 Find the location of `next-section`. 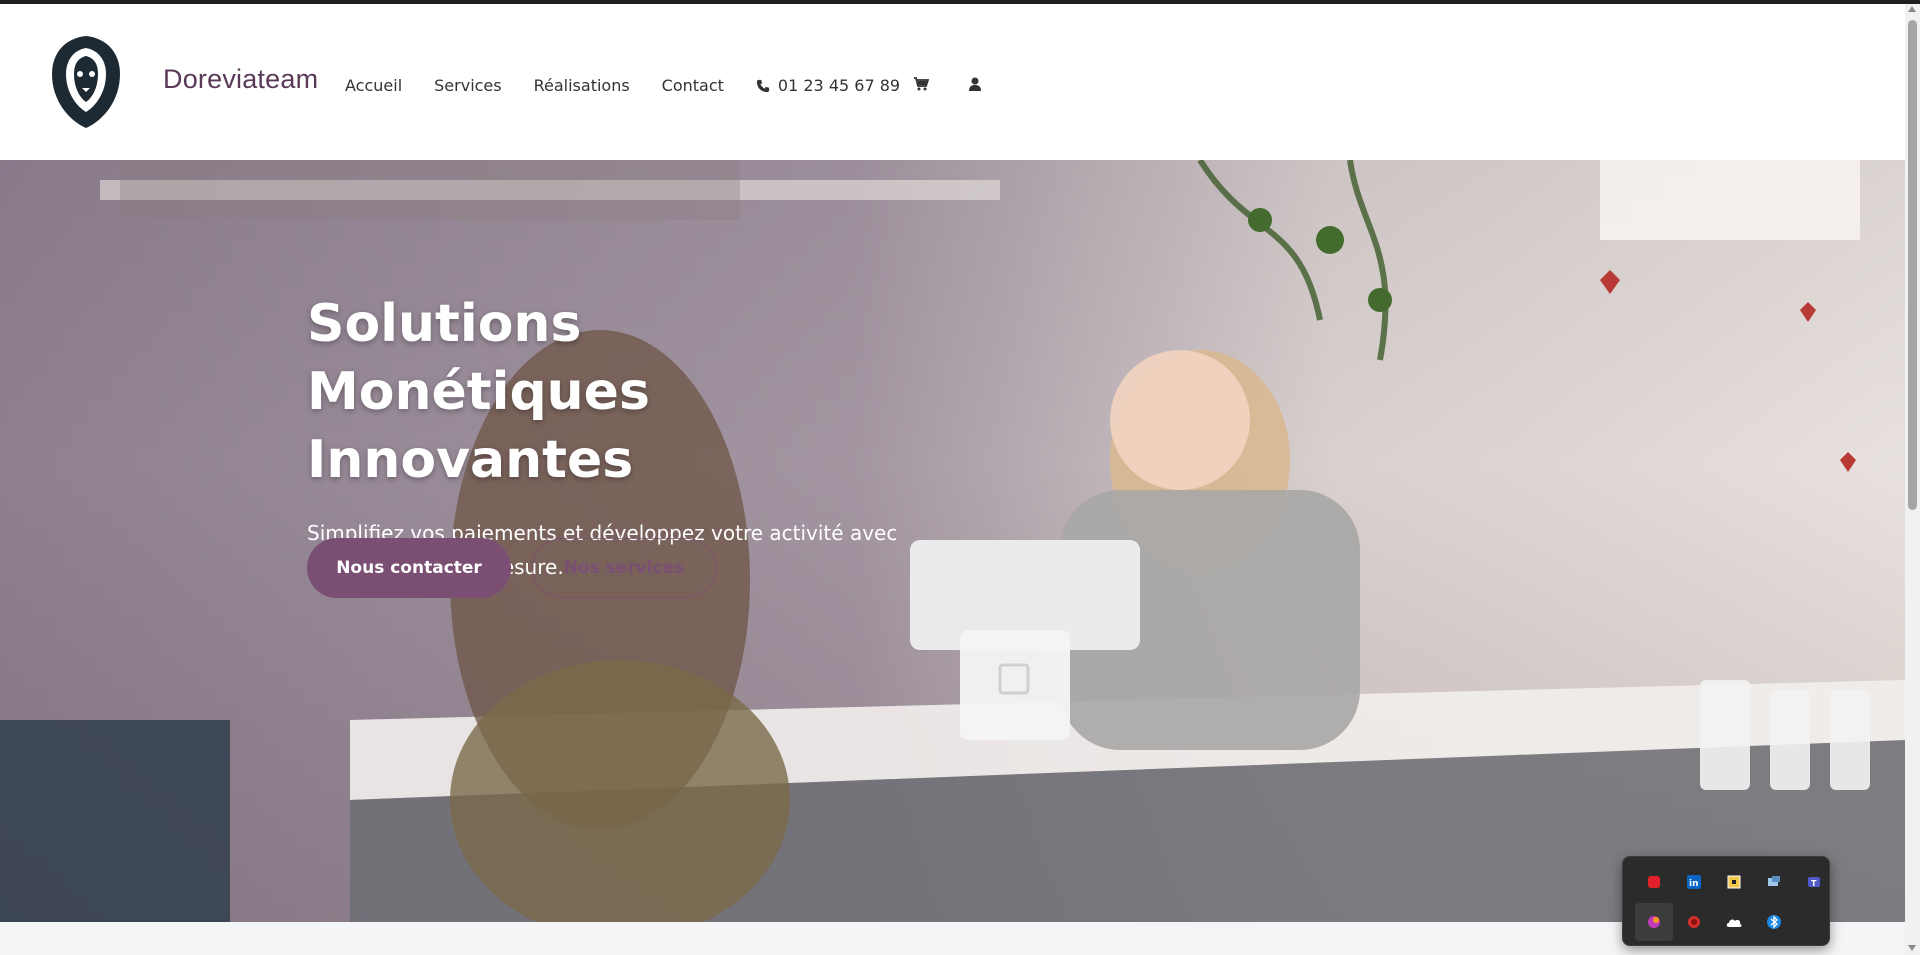

next-section is located at coordinates (952, 938).